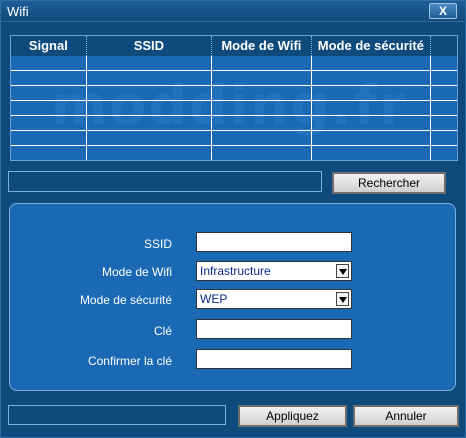 This screenshot has height=438, width=466. Describe the element at coordinates (18, 11) in the screenshot. I see `window-title: Wifi` at that location.